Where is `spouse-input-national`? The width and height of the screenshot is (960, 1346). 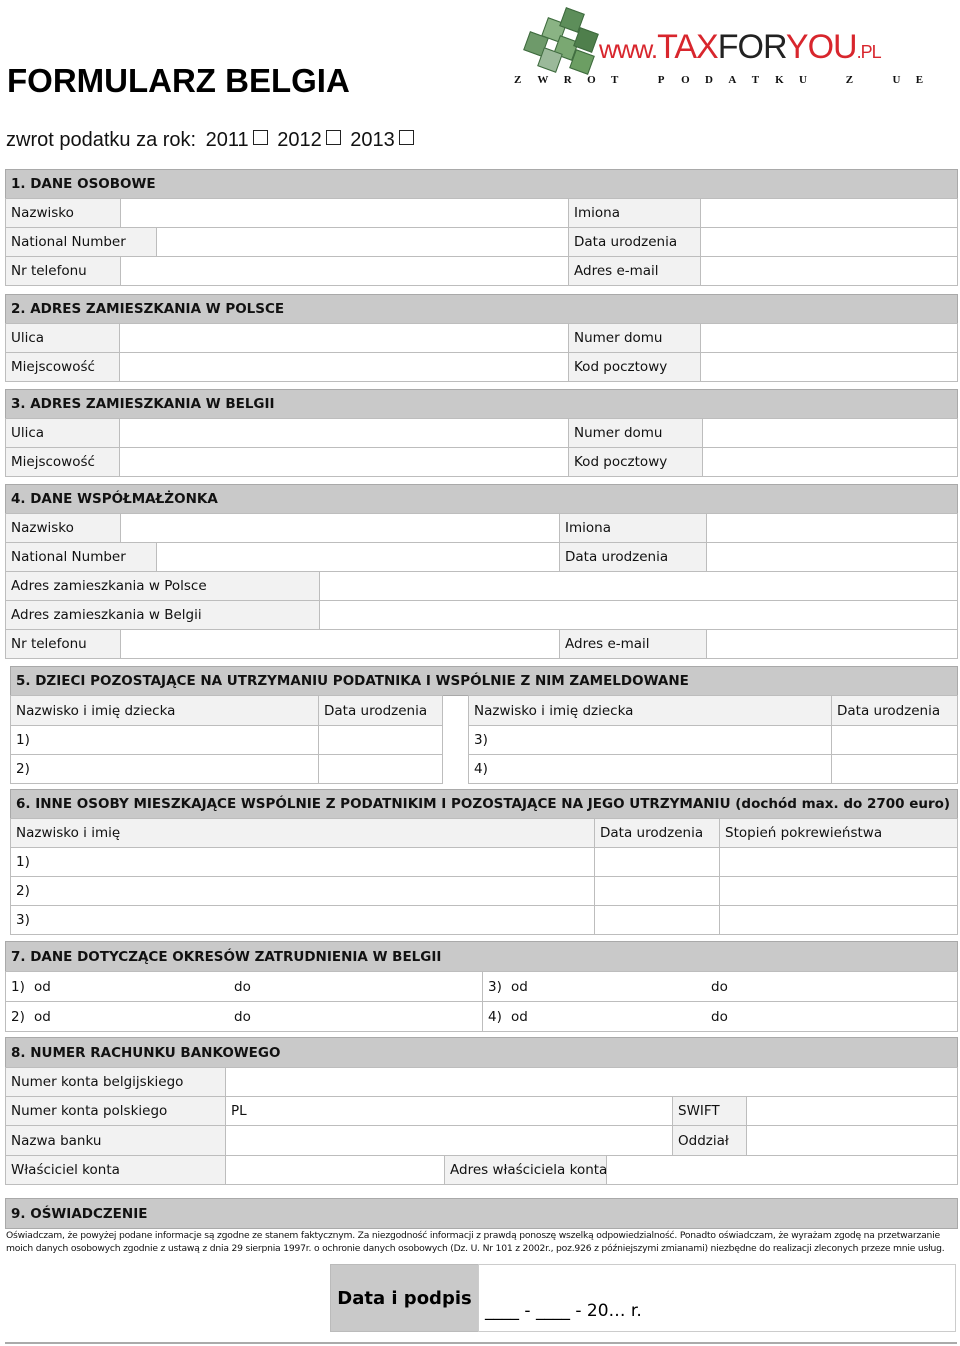
spouse-input-national is located at coordinates (358, 557).